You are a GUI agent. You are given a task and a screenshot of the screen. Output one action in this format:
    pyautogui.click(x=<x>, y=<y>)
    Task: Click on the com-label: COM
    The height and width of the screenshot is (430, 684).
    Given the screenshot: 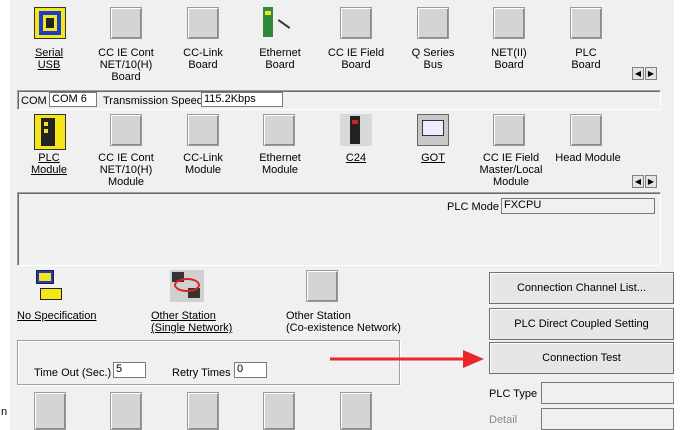 What is the action you would take?
    pyautogui.click(x=34, y=101)
    